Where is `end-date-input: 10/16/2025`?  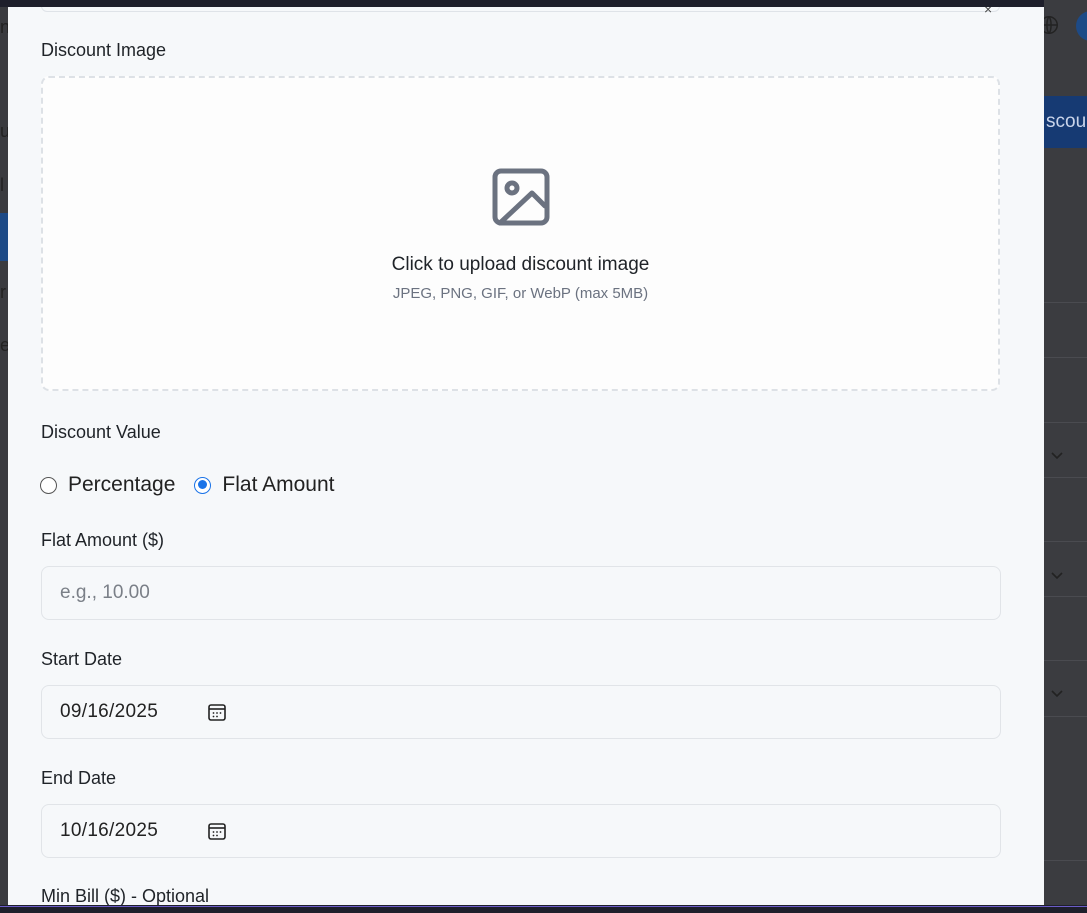 end-date-input: 10/16/2025 is located at coordinates (521, 831).